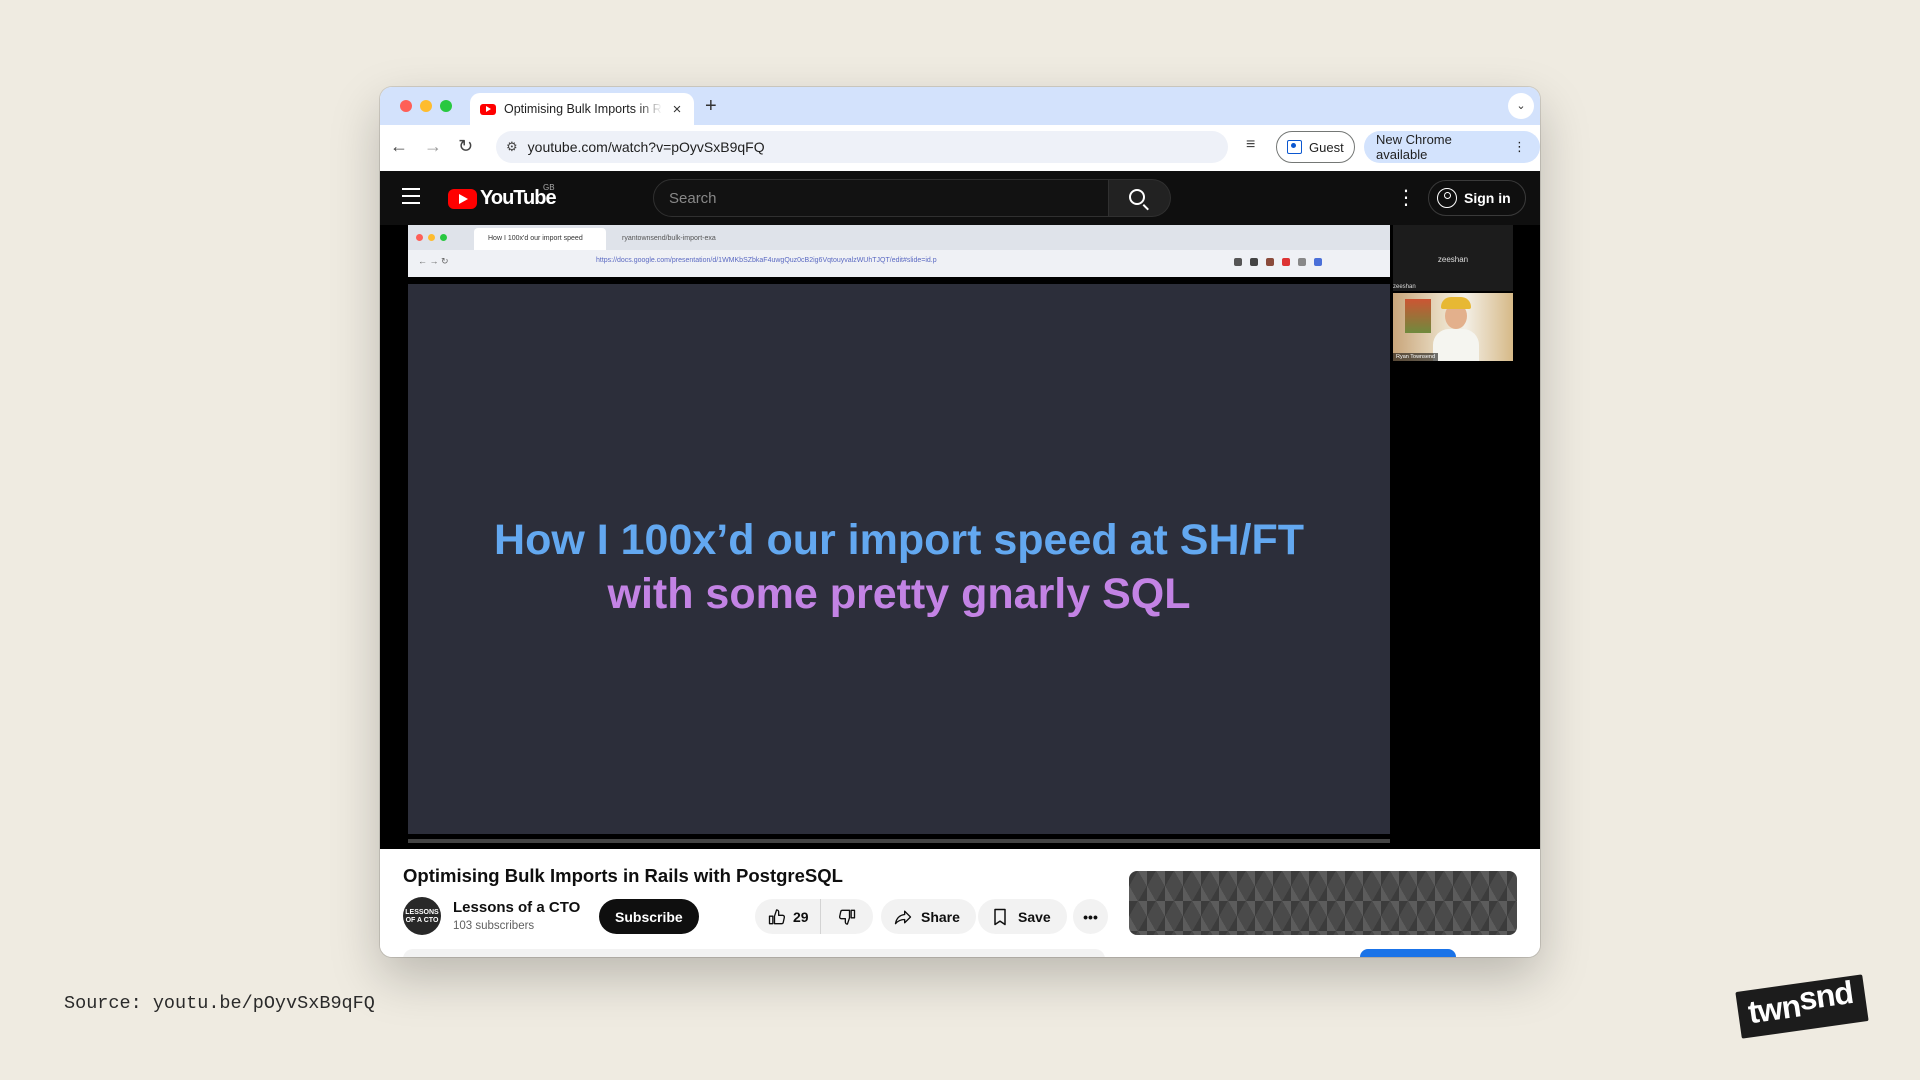 The width and height of the screenshot is (1920, 1080). I want to click on tab-search-button: ⌄, so click(1521, 106).